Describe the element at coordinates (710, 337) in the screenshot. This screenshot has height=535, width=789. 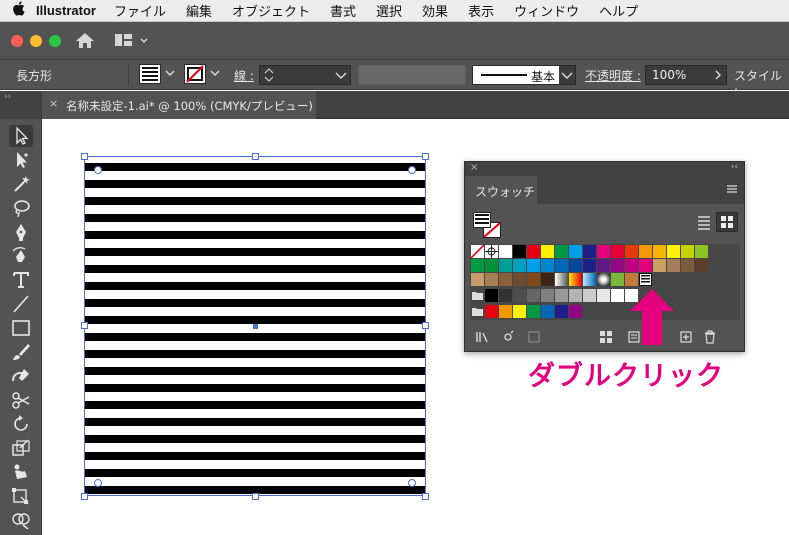
I see `trash-icon` at that location.